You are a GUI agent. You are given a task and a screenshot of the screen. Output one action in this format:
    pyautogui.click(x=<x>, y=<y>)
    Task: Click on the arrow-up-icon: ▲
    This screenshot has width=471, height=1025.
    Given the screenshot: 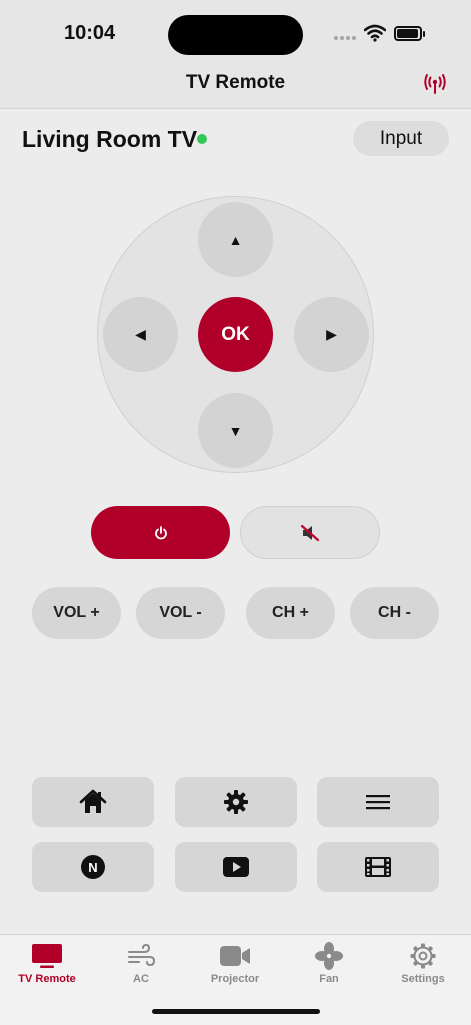 What is the action you would take?
    pyautogui.click(x=235, y=239)
    